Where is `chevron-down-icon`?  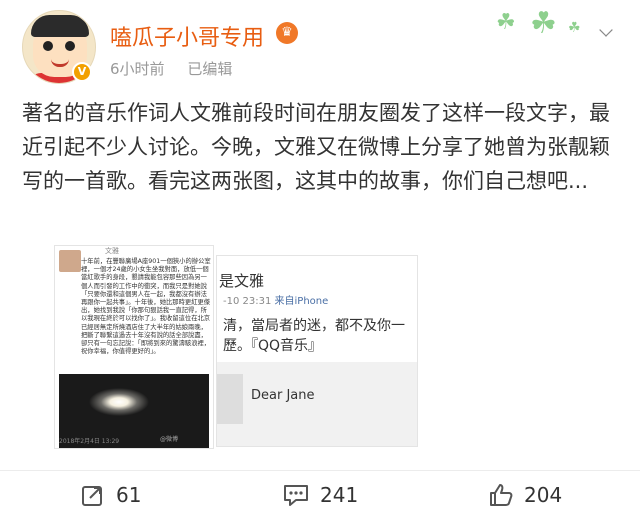
chevron-down-icon is located at coordinates (606, 28).